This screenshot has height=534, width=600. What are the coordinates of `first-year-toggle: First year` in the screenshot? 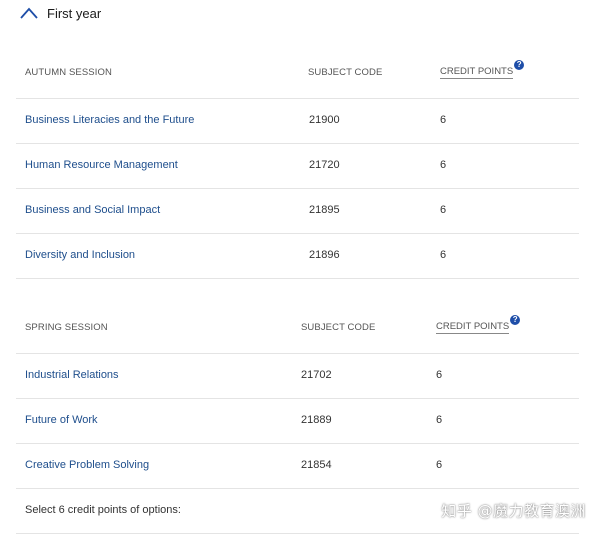 It's located at (60, 13).